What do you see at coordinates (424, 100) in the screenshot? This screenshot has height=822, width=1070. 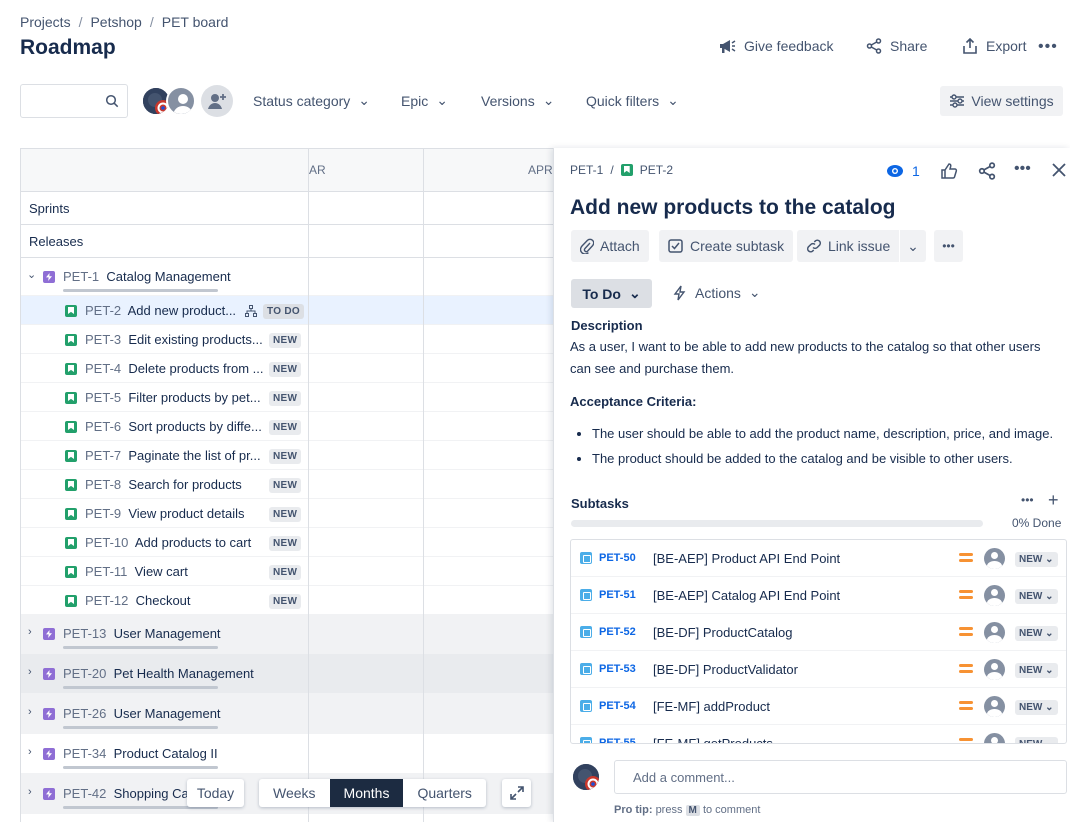 I see `epic-filter: Epic ⌄` at bounding box center [424, 100].